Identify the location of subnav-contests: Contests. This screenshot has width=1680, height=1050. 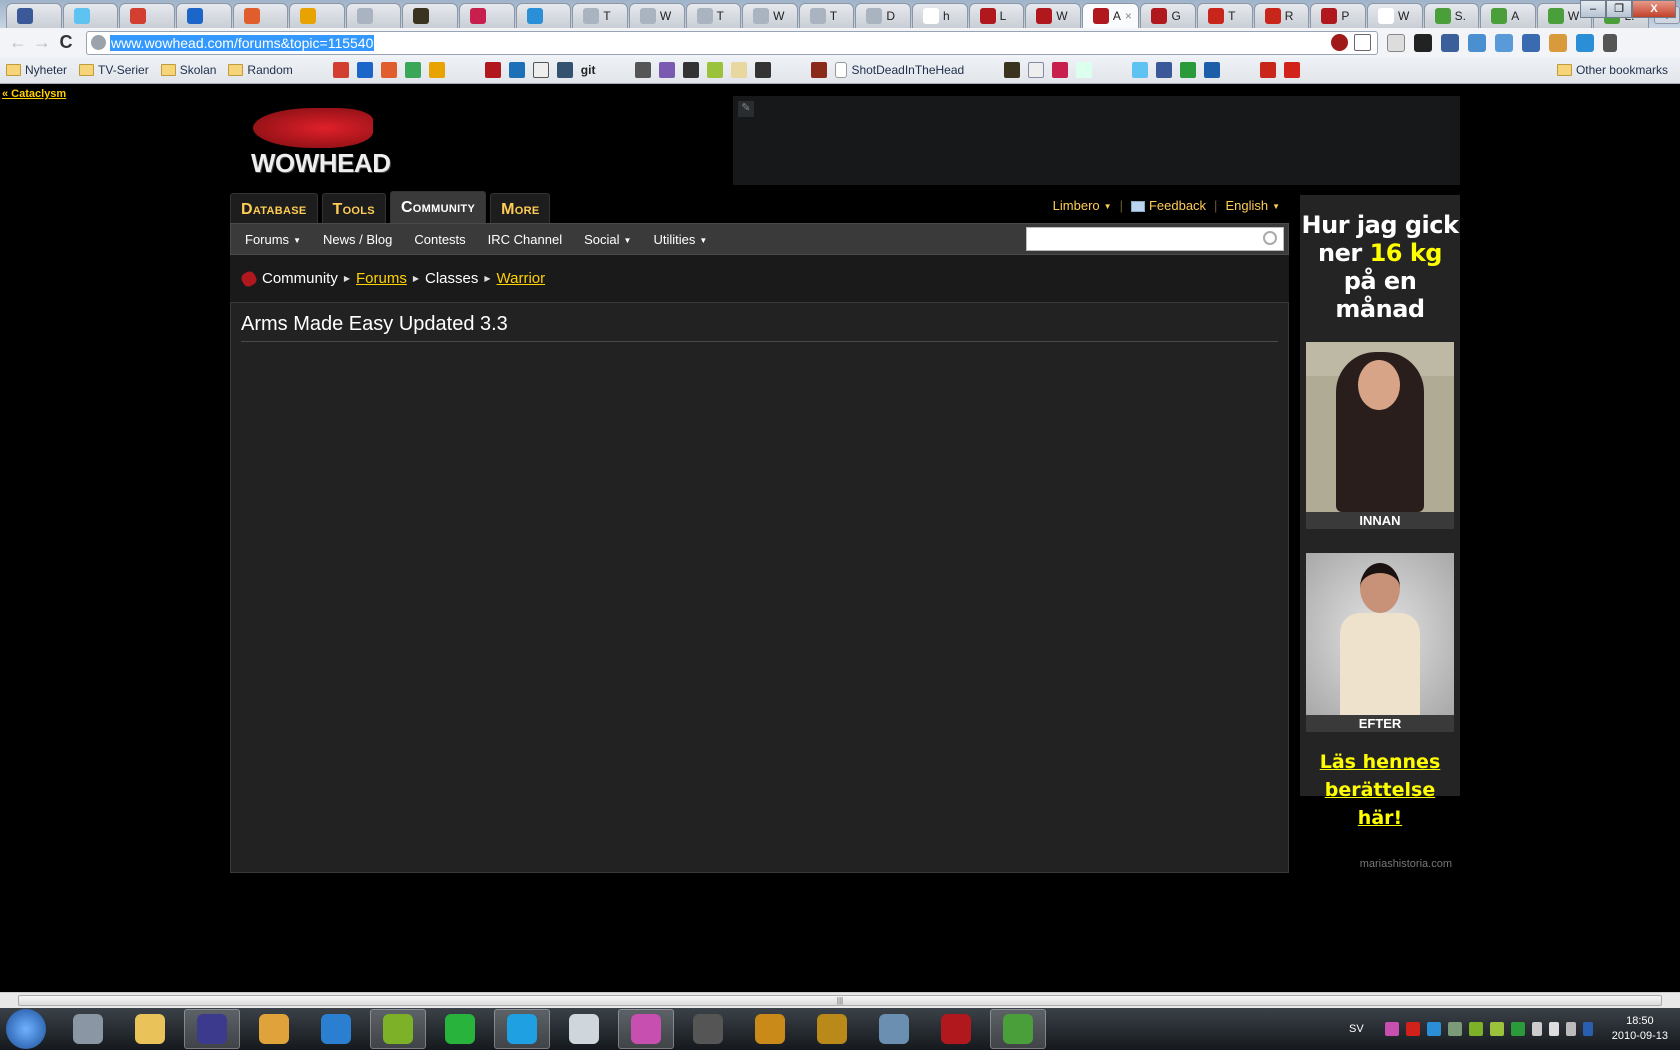
(439, 239).